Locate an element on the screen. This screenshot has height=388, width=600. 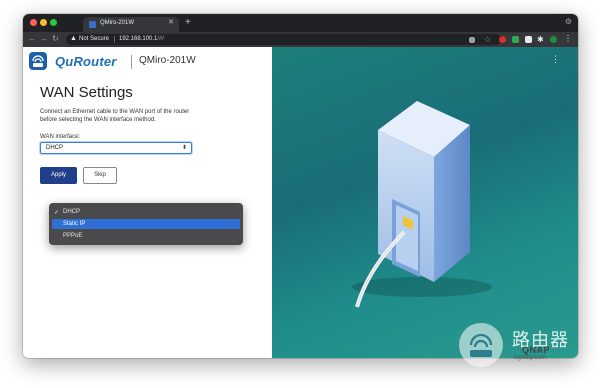
check-icon: ✓ is located at coordinates (57, 213).